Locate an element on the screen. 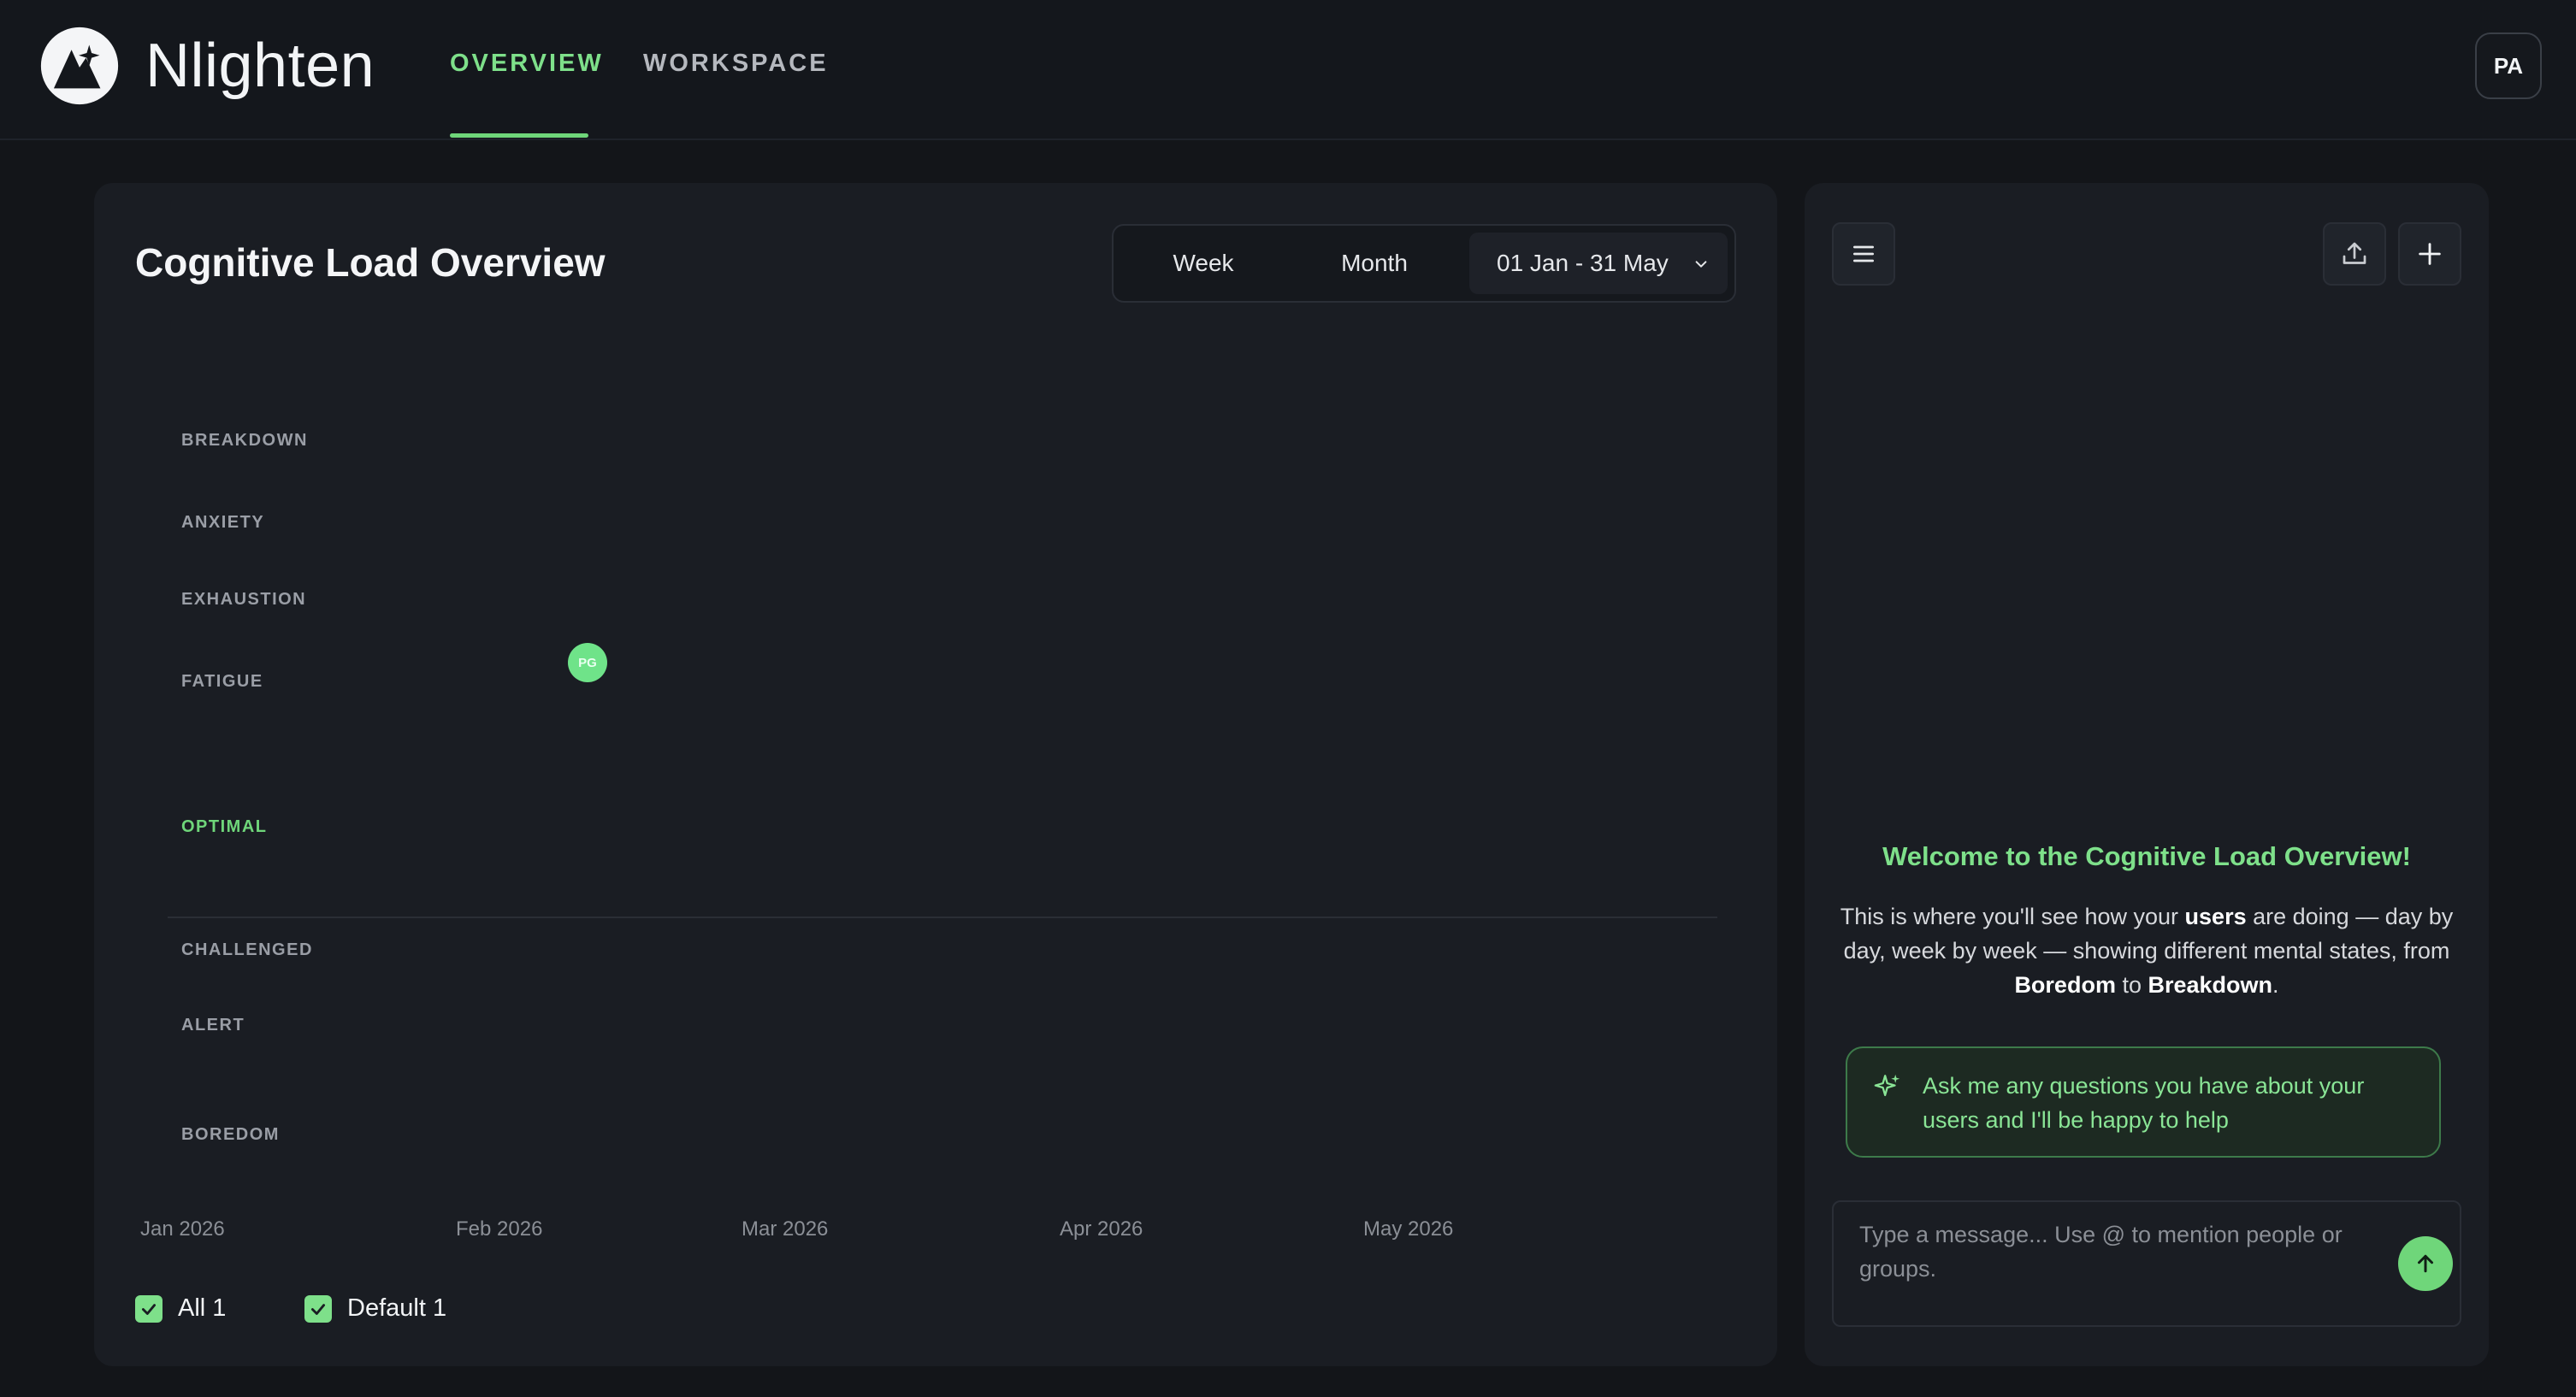 This screenshot has width=2576, height=1397. default-checkbox is located at coordinates (318, 1308).